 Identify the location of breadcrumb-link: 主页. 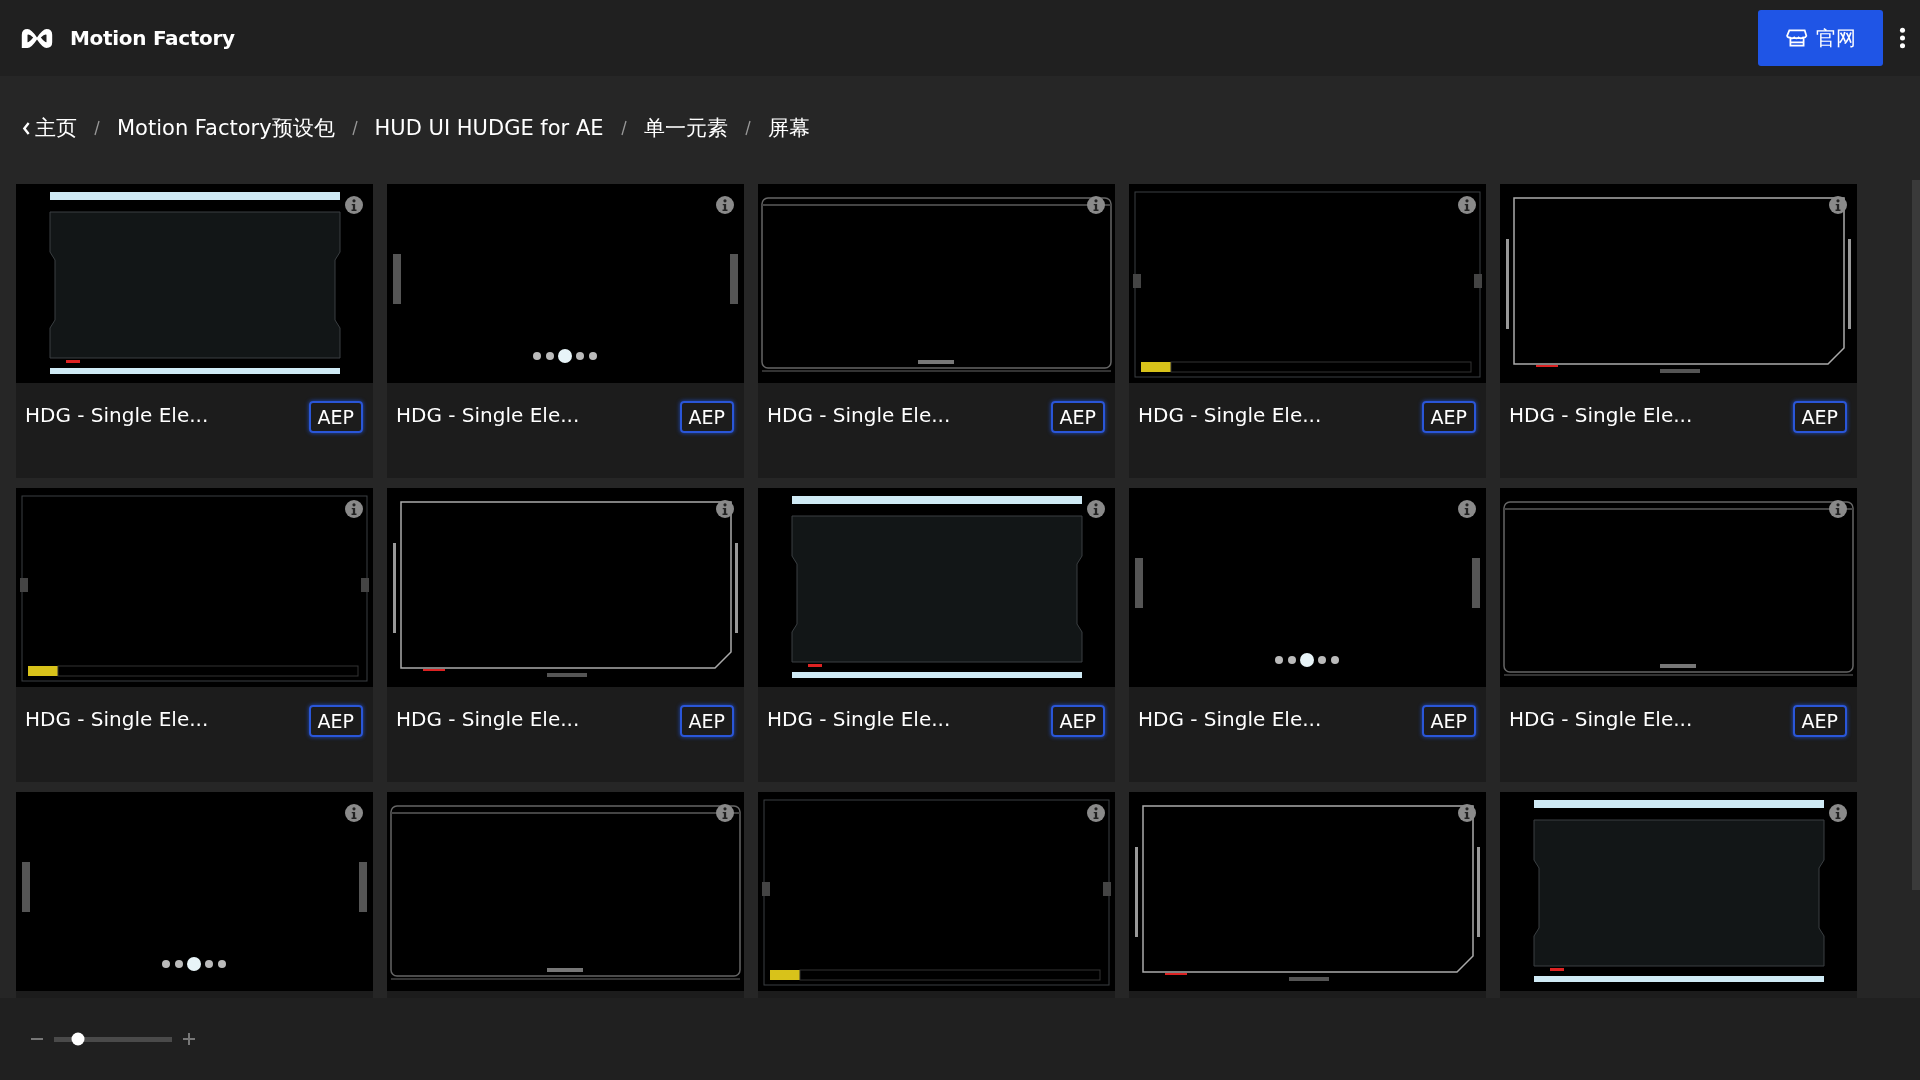
(49, 128).